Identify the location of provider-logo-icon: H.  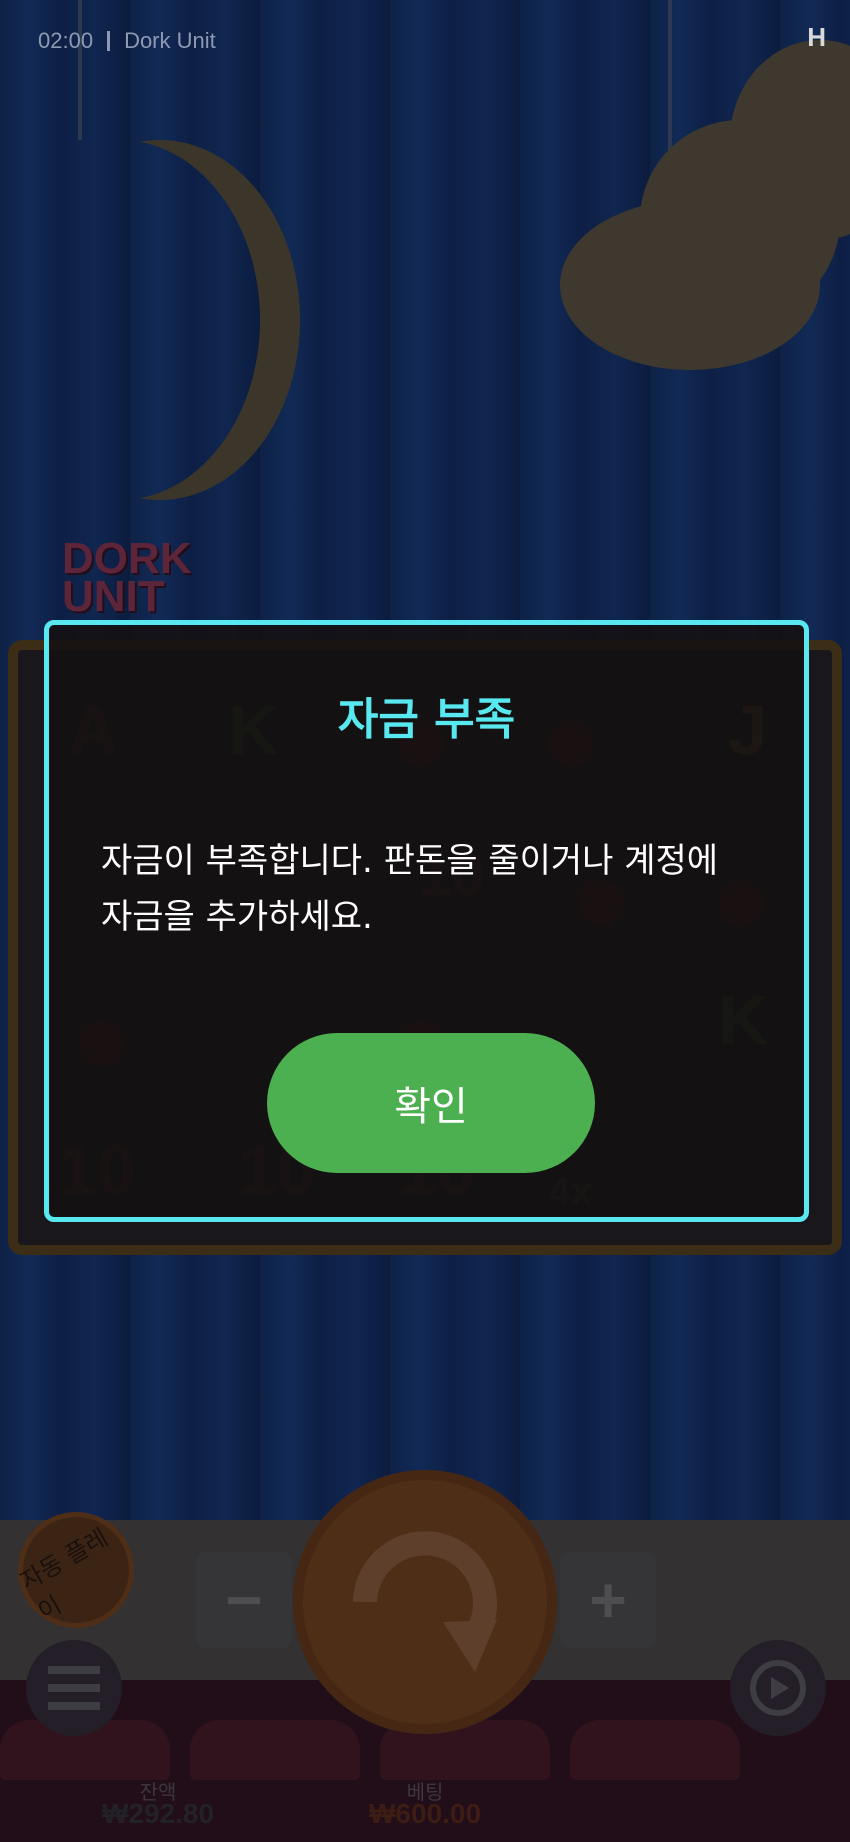
(816, 37).